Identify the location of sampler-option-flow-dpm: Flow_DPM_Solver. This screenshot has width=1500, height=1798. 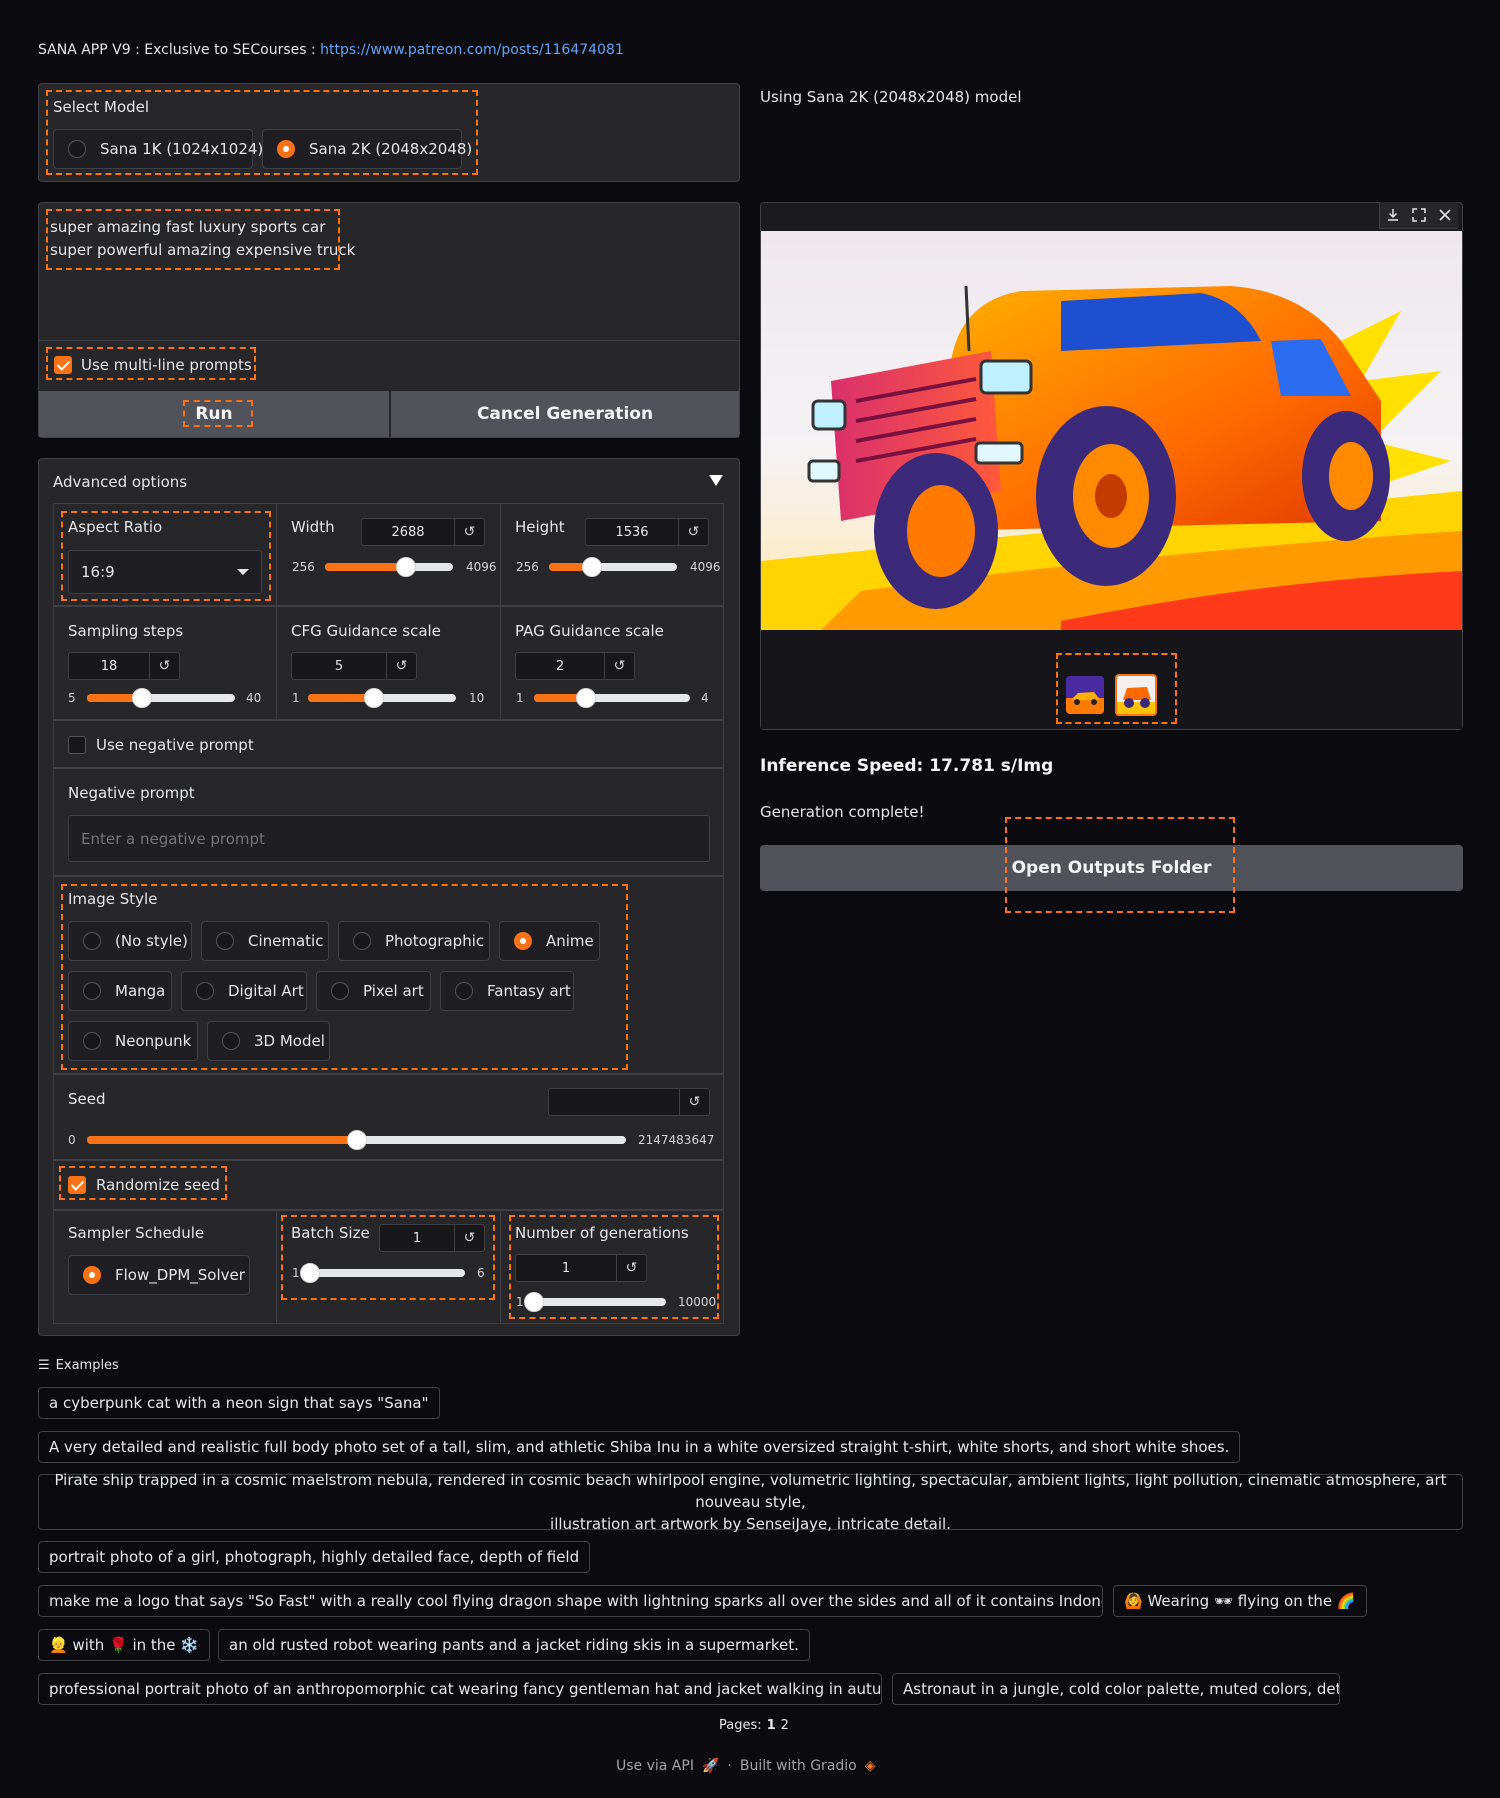
(159, 1275).